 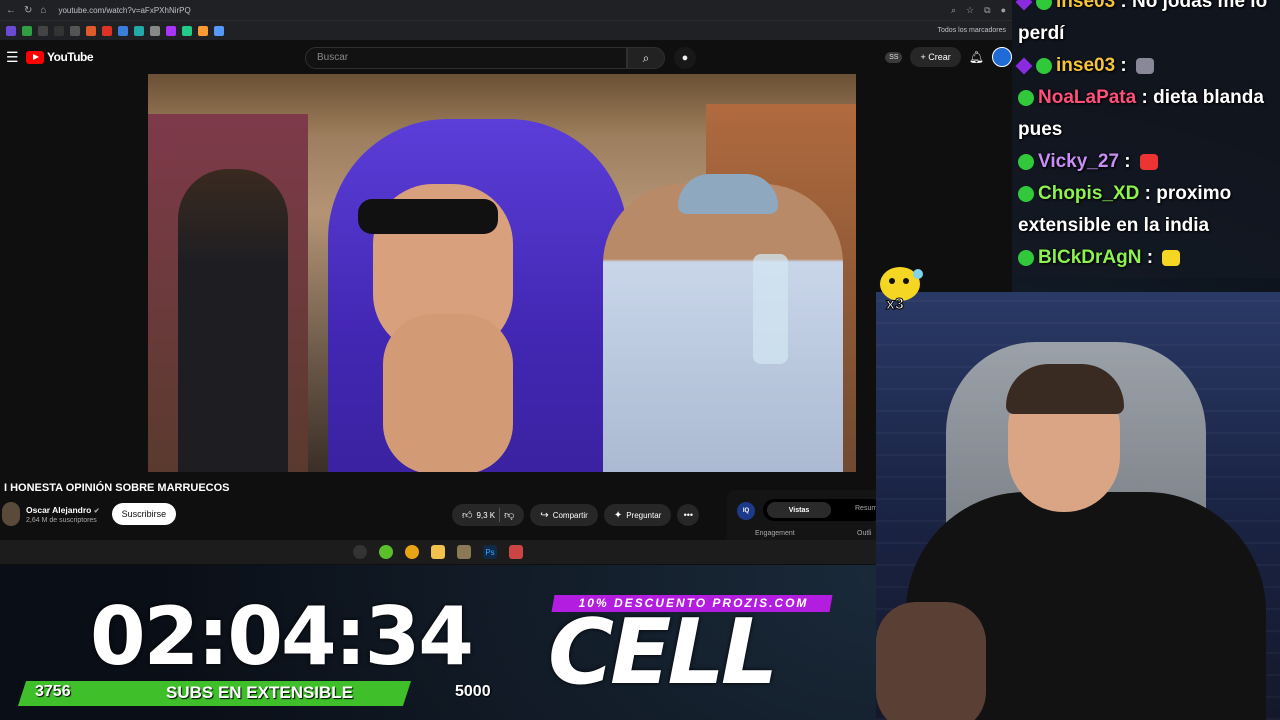 I want to click on chrome-icon, so click(x=412, y=552).